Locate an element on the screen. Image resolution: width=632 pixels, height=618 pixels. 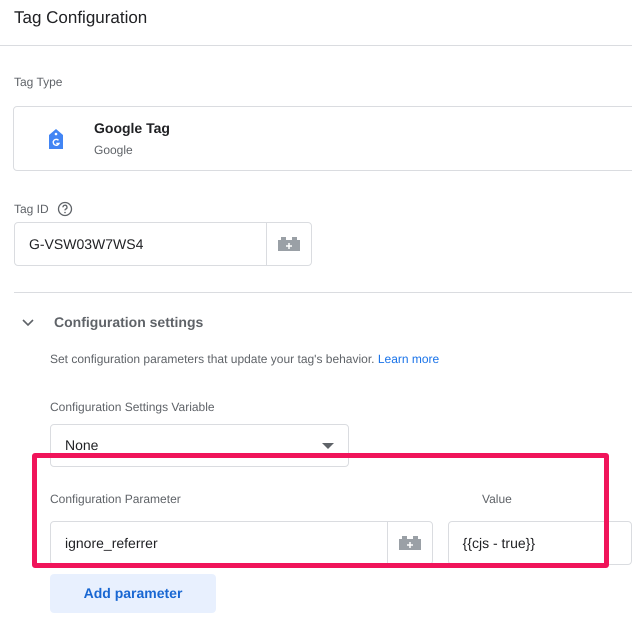
tag-type-name: Google Tag is located at coordinates (132, 128).